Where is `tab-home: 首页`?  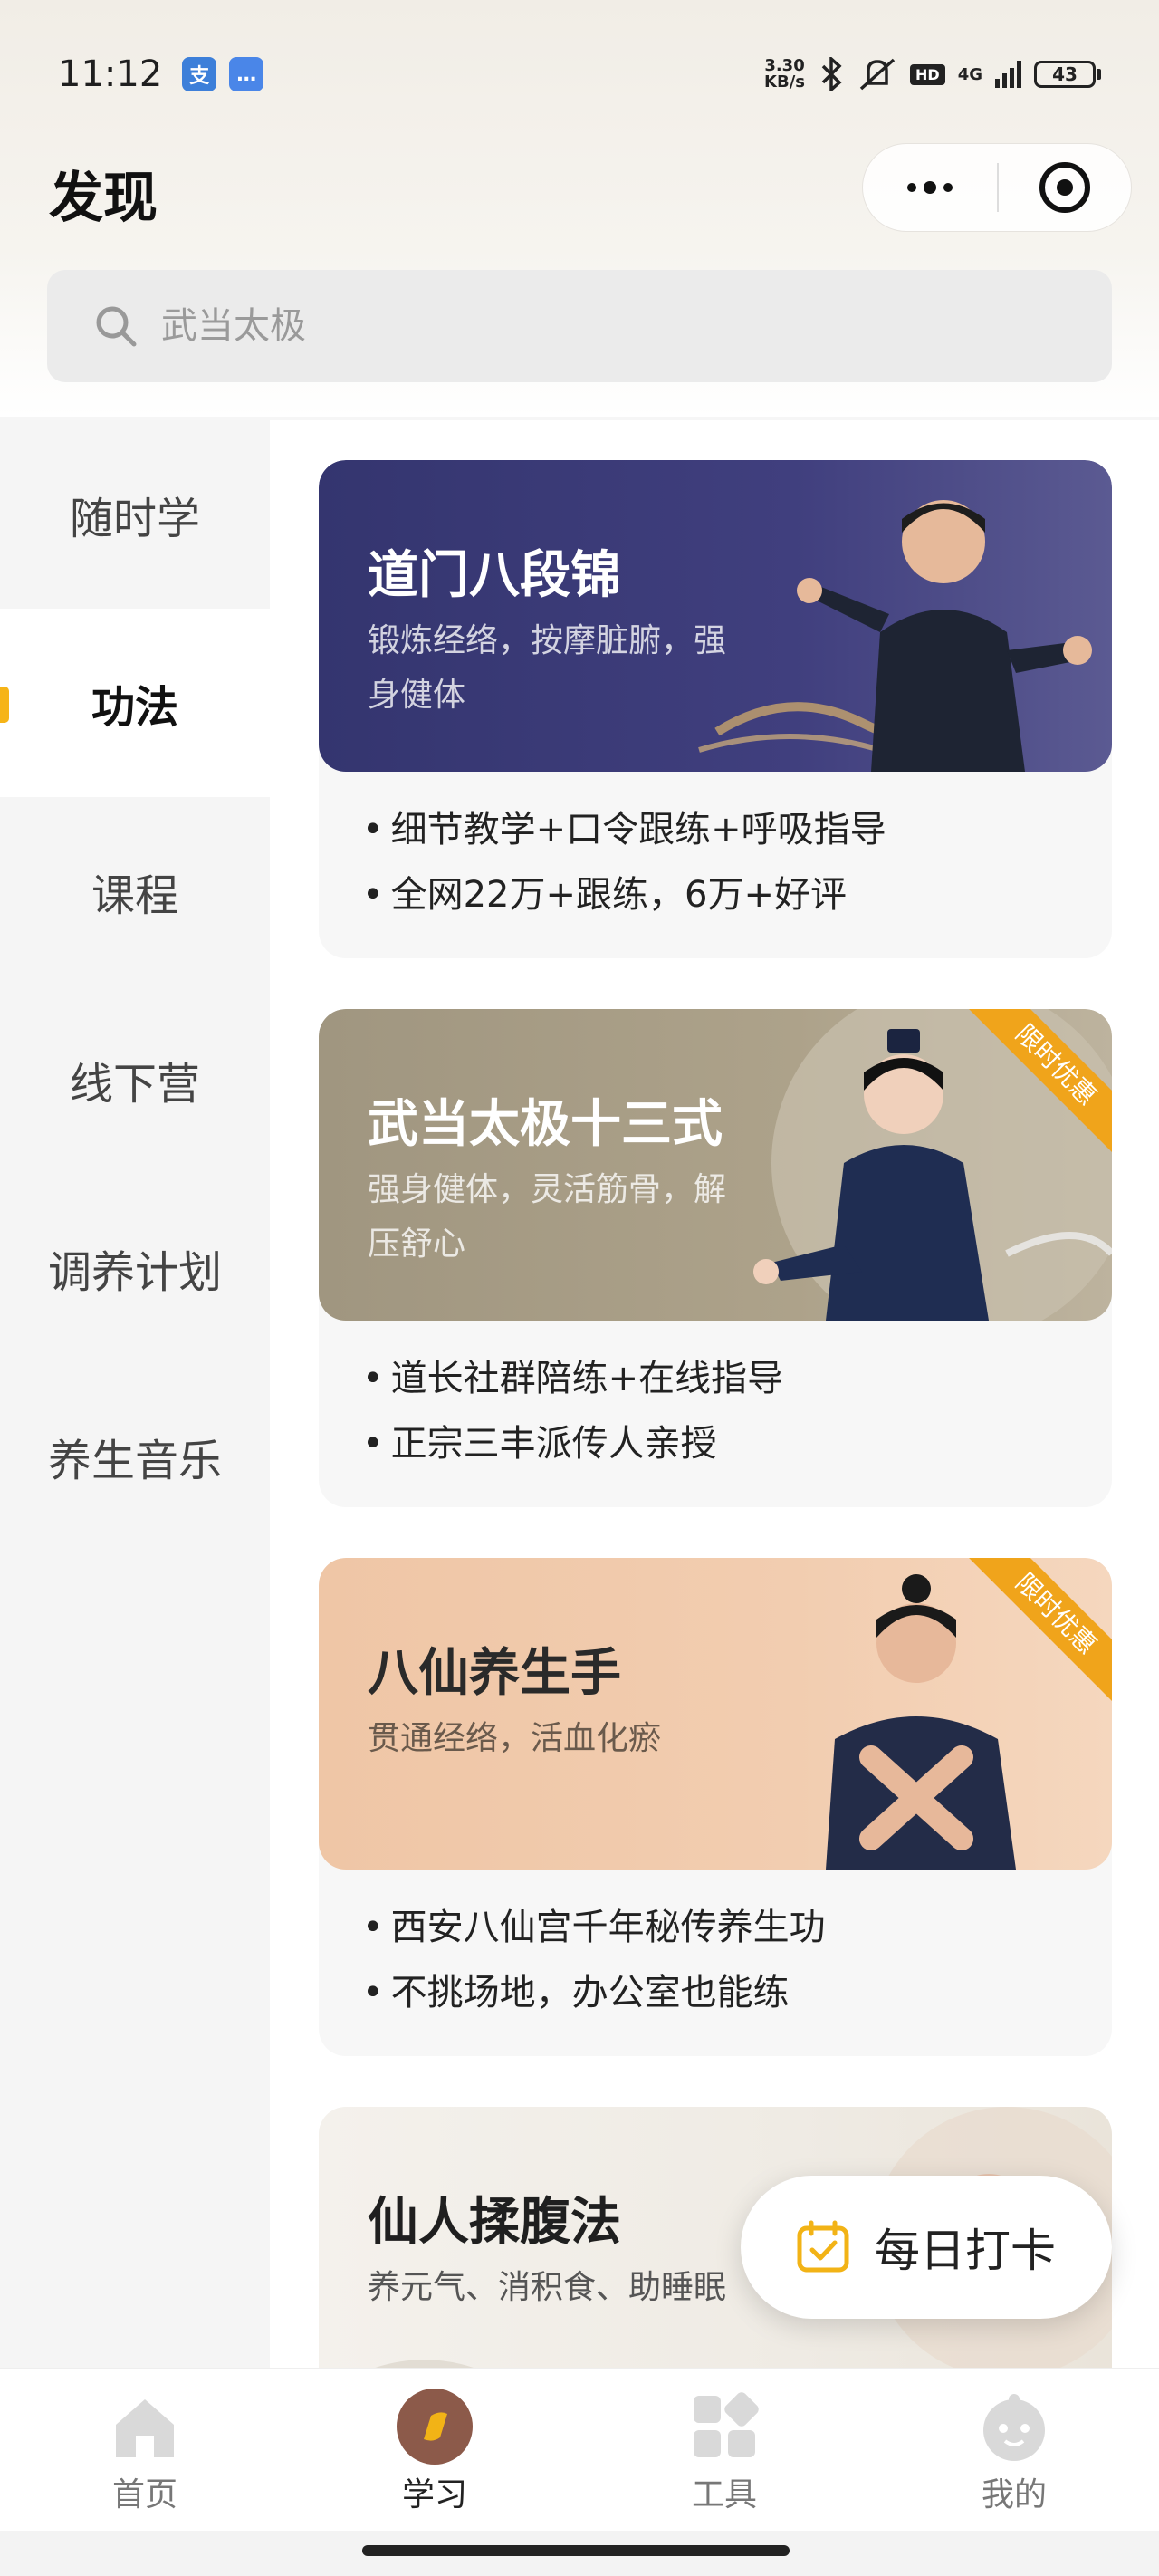
tab-home: 首页 is located at coordinates (145, 2450).